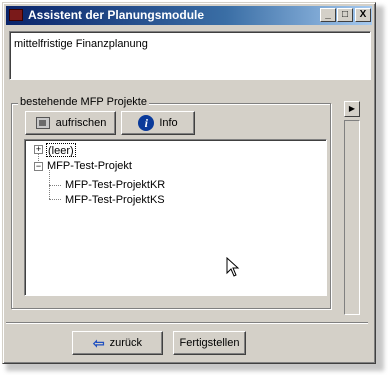 Image resolution: width=388 pixels, height=375 pixels. I want to click on mouse-pointer-icon, so click(233, 267).